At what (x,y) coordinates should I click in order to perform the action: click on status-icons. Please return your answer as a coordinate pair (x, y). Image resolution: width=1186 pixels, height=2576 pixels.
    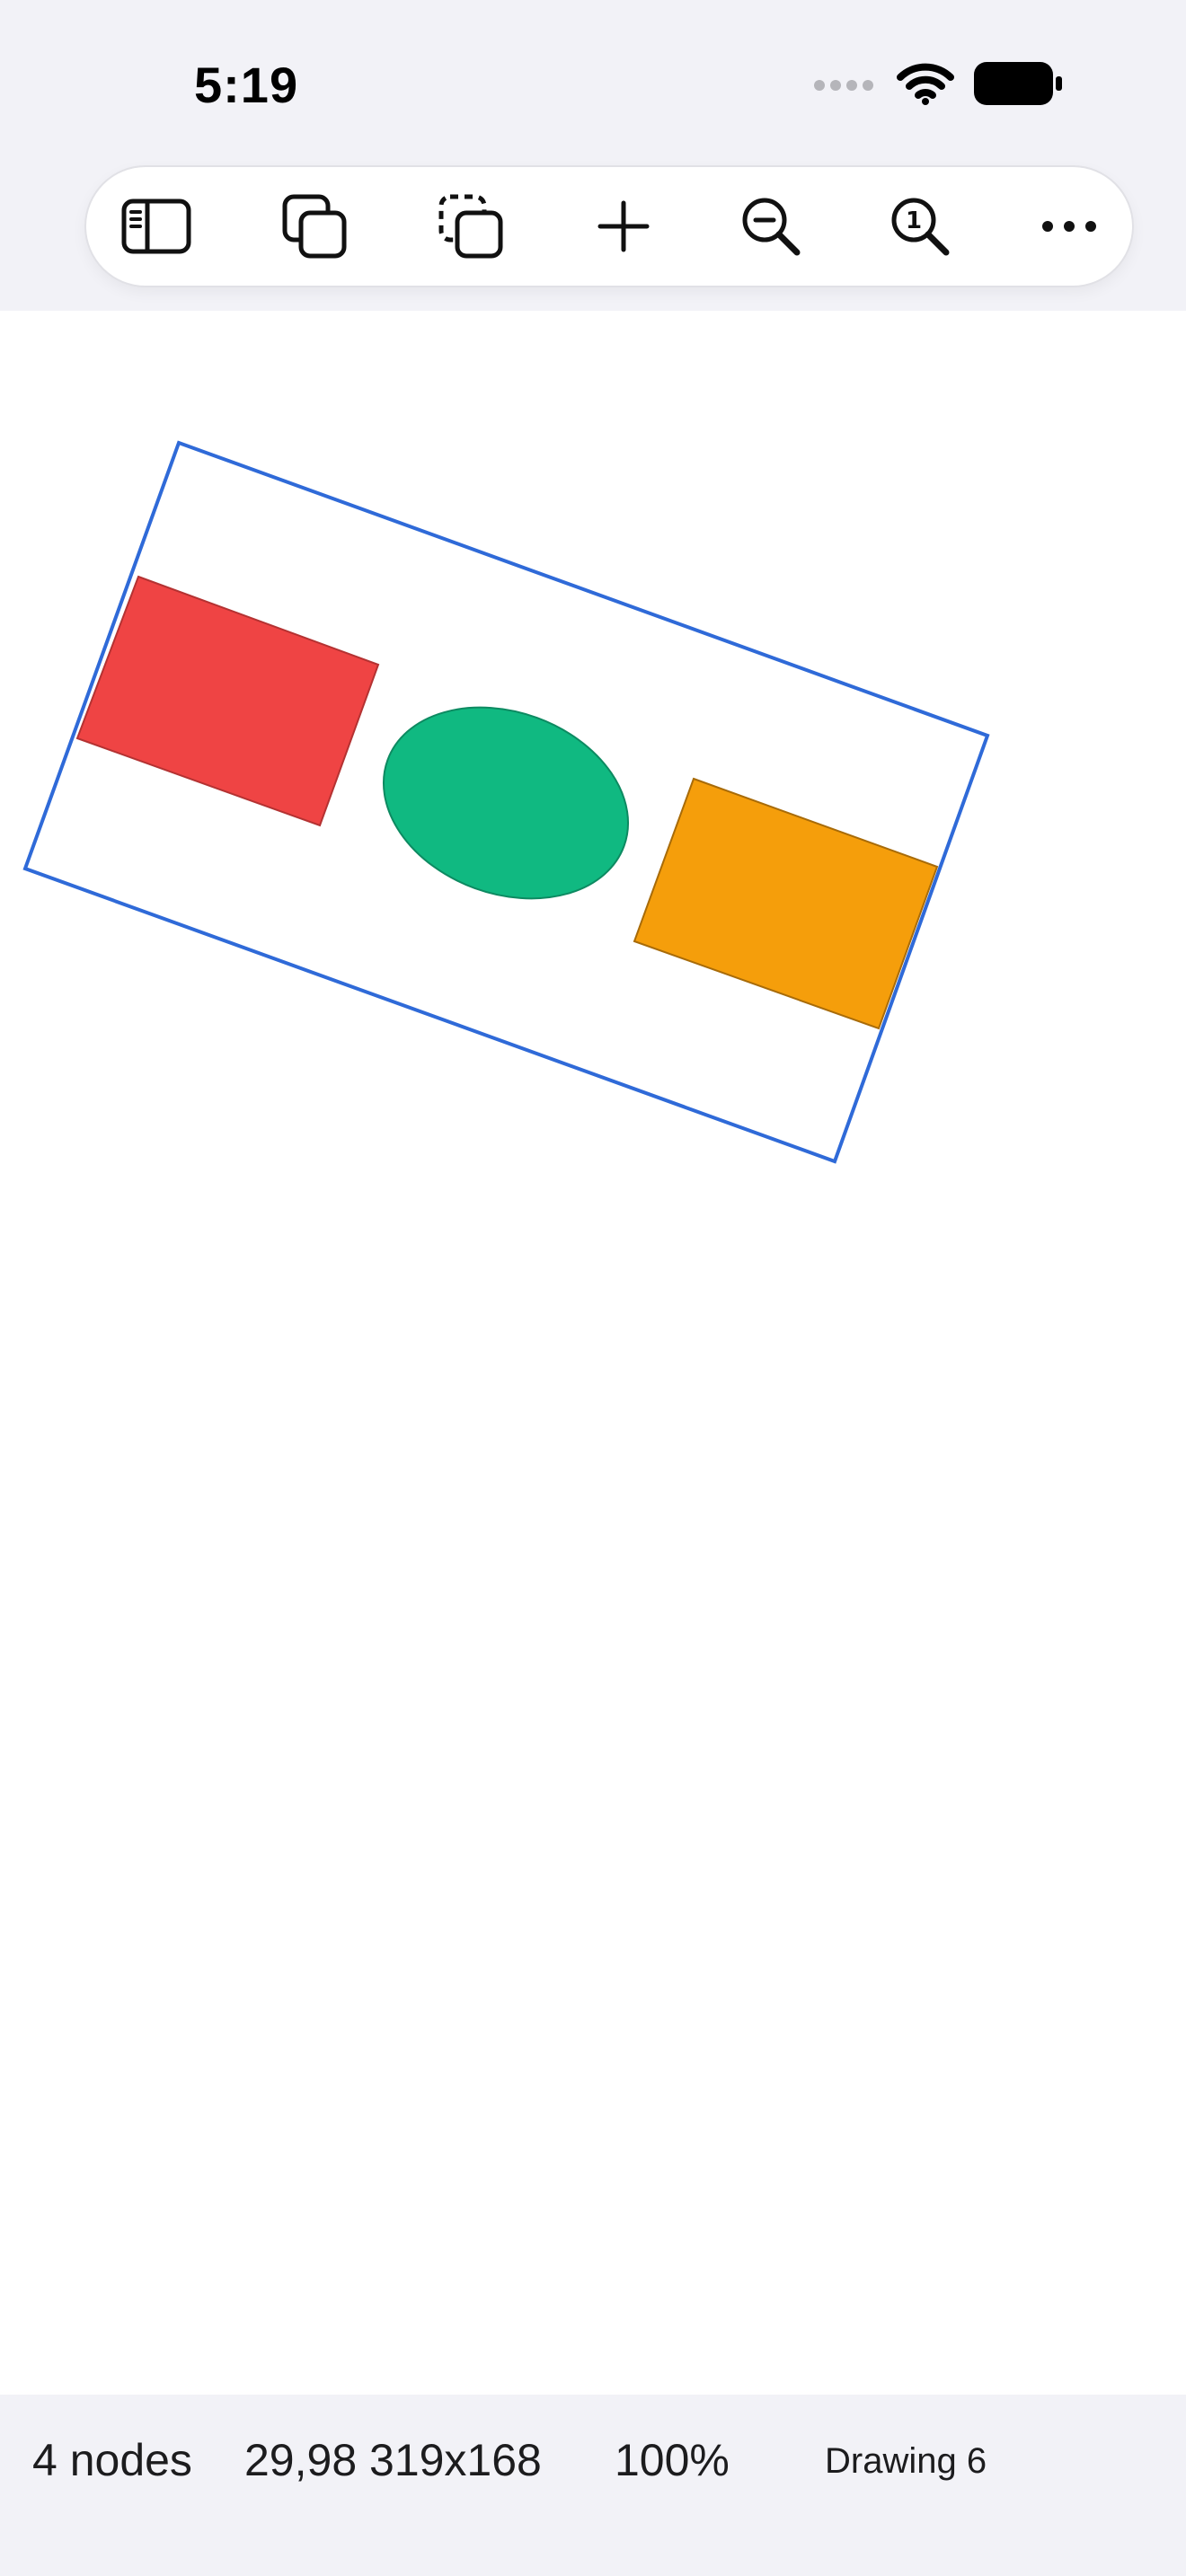
    Looking at the image, I should click on (937, 85).